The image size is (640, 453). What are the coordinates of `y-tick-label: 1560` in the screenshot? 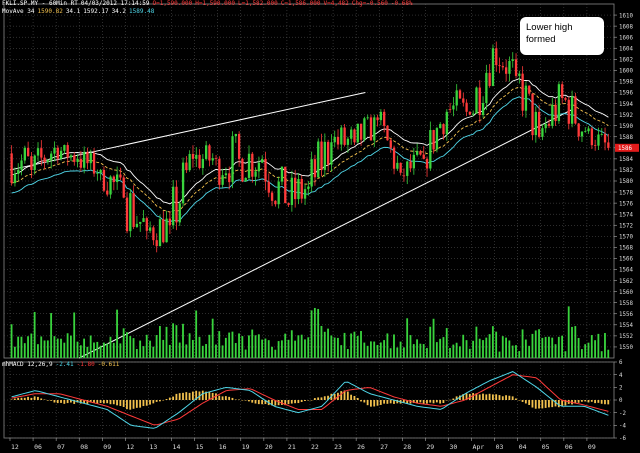 It's located at (626, 293).